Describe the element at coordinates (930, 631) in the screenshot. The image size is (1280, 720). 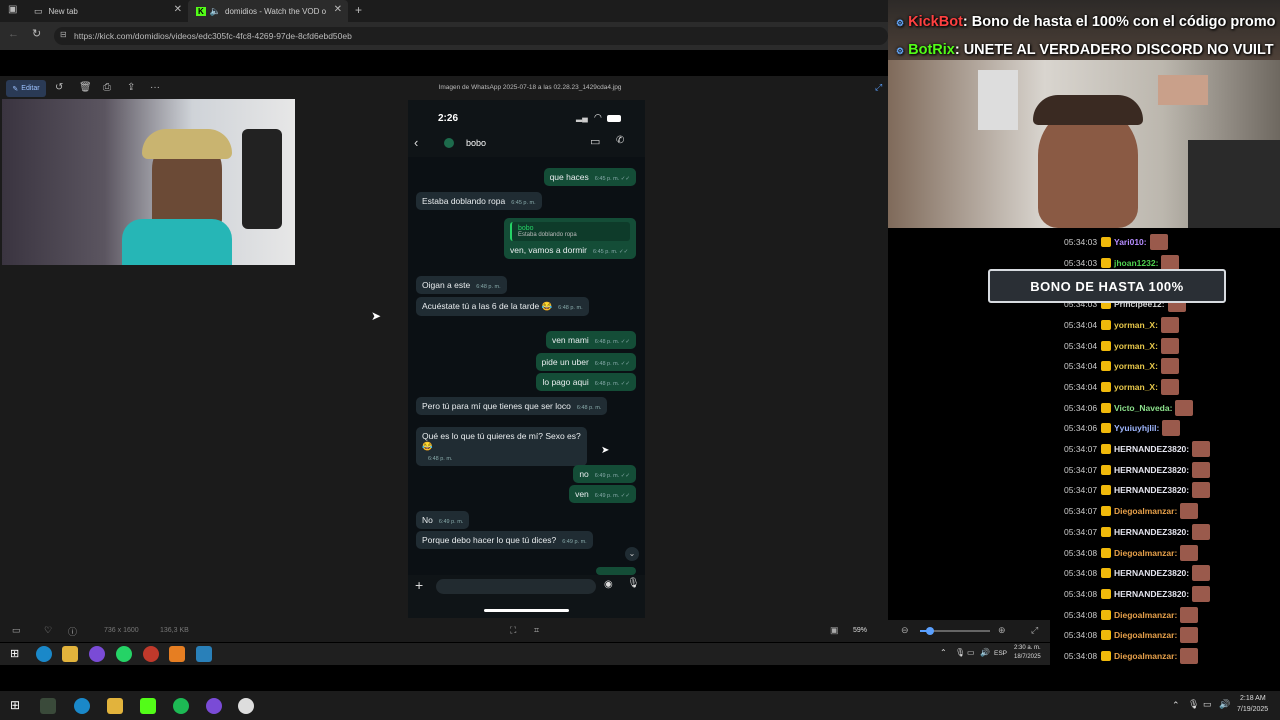
I see `zoom-slider-thumb` at that location.